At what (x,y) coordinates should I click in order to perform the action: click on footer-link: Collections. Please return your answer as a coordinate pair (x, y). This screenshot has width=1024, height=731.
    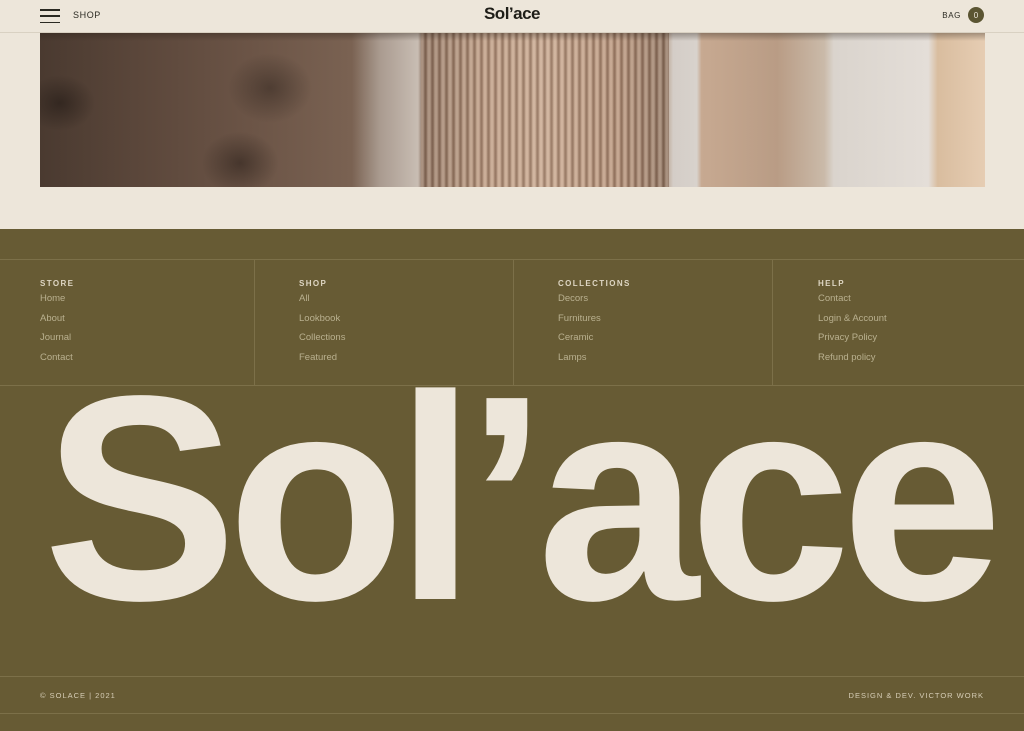
    Looking at the image, I should click on (322, 341).